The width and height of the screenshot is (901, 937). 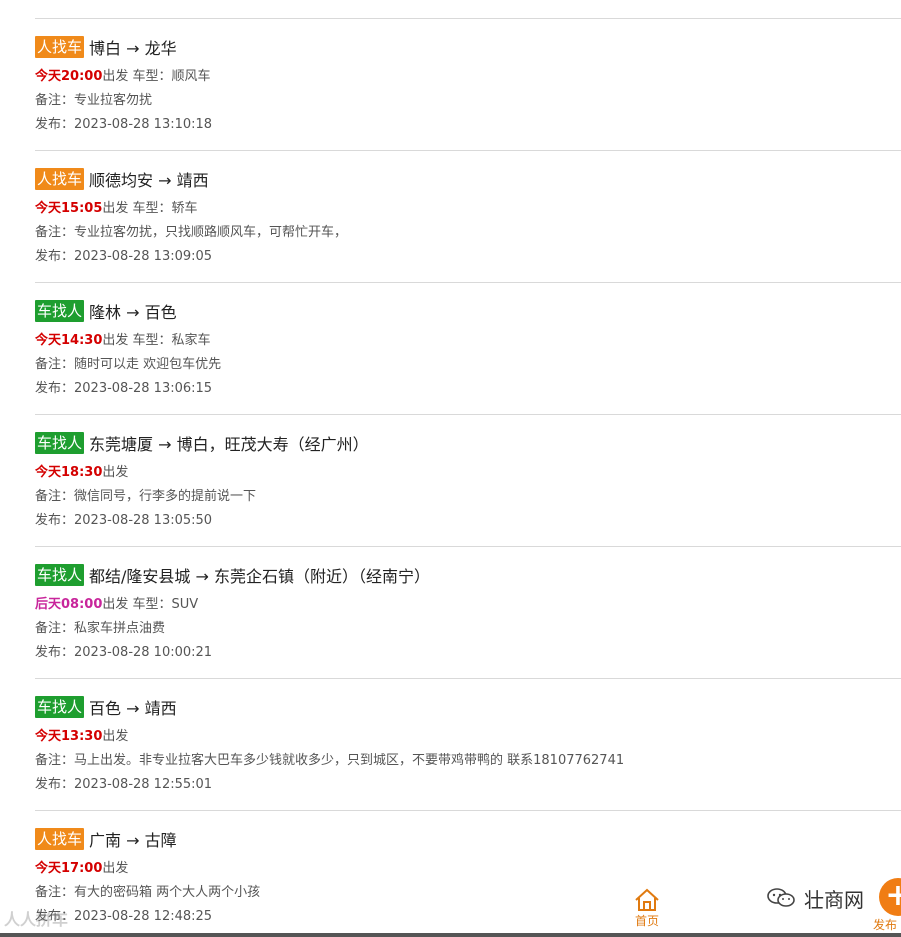 I want to click on post-title: 人找车 顺德均安 → 靖西, so click(x=122, y=179).